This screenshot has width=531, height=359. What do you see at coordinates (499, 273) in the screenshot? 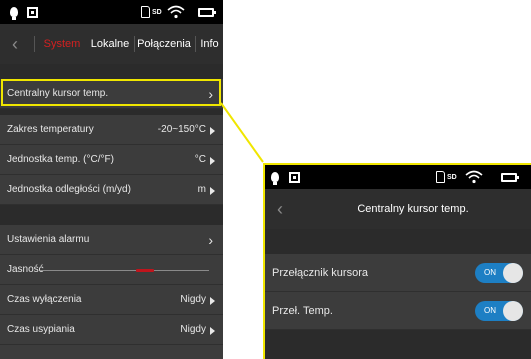
I see `cursor-switch-toggle: ON` at bounding box center [499, 273].